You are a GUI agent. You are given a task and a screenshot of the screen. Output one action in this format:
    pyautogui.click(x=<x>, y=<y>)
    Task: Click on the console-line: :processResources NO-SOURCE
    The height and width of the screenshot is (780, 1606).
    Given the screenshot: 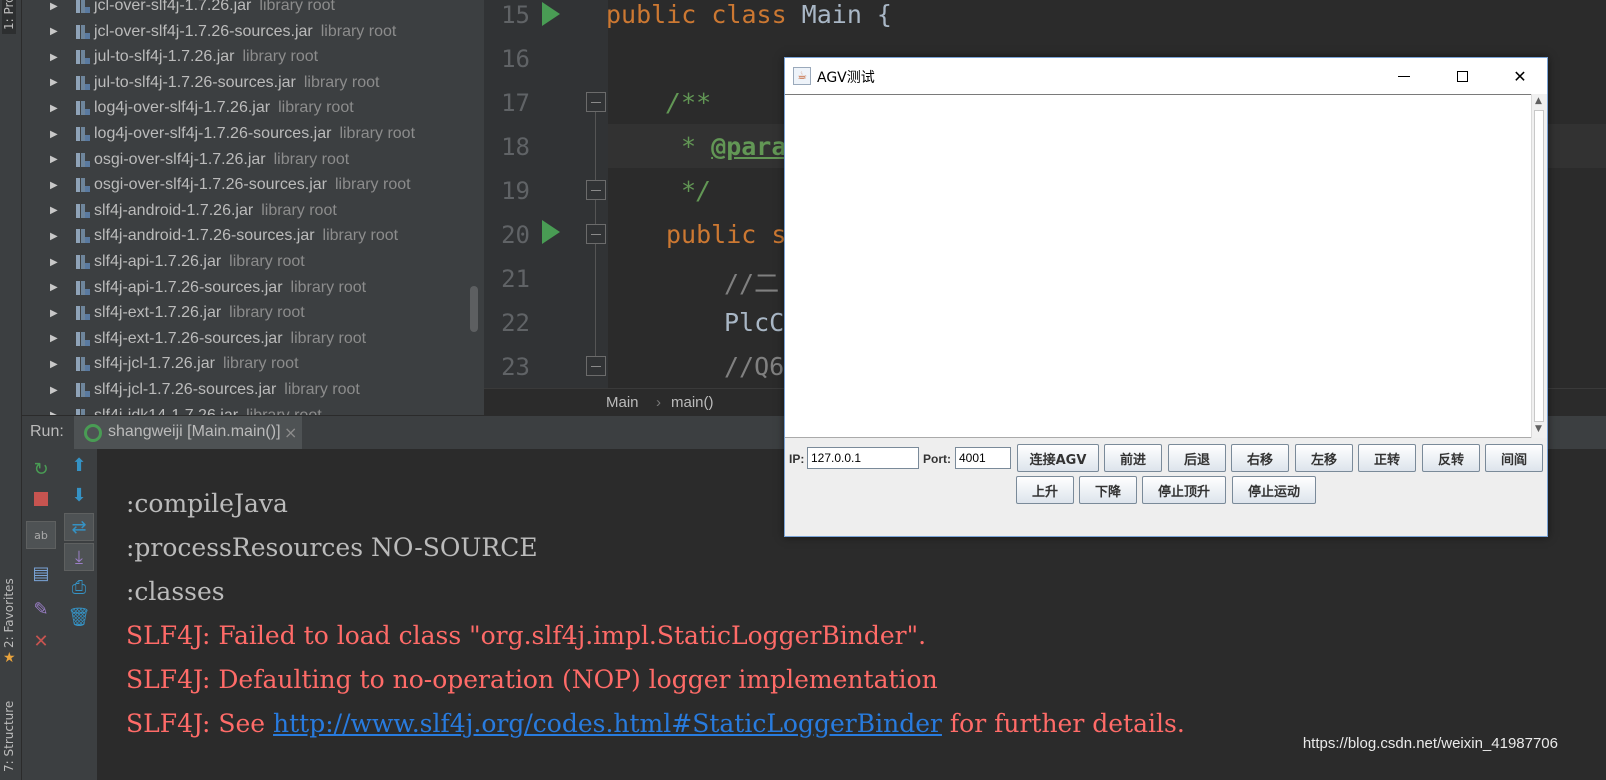 What is the action you would take?
    pyautogui.click(x=332, y=547)
    